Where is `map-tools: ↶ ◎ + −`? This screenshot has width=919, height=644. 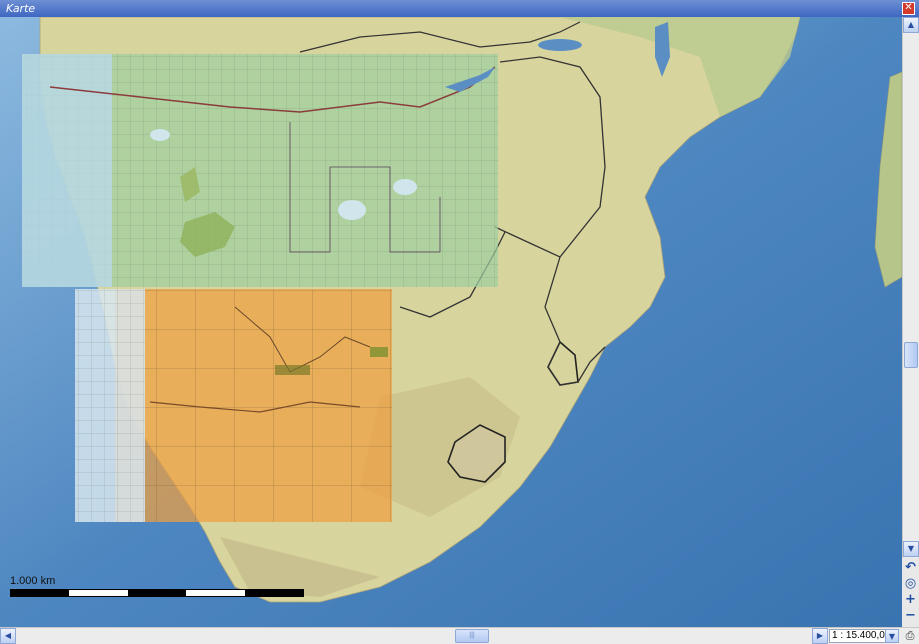 map-tools: ↶ ◎ + − is located at coordinates (910, 592).